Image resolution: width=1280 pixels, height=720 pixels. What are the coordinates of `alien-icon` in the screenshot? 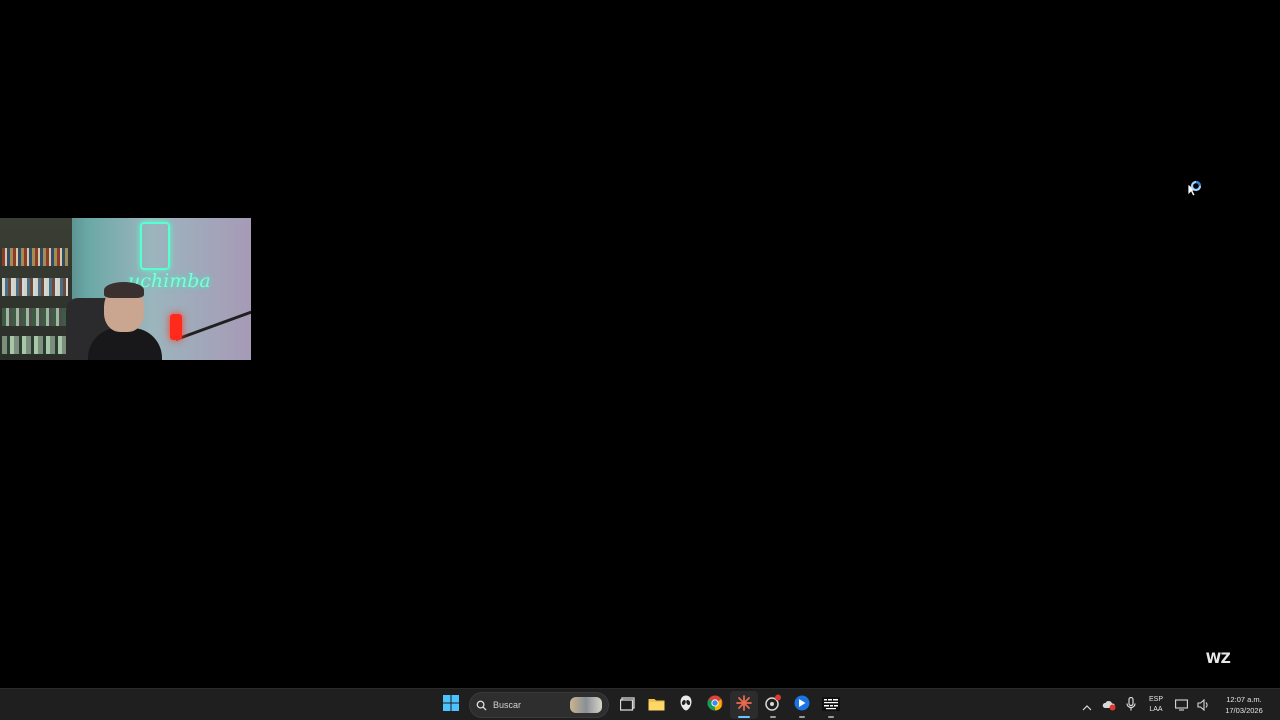 It's located at (686, 705).